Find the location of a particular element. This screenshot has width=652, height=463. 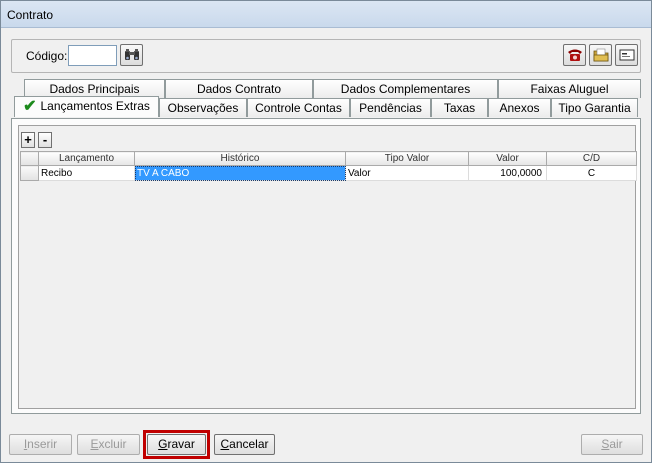

tab-label: Controle Contas is located at coordinates (298, 108).